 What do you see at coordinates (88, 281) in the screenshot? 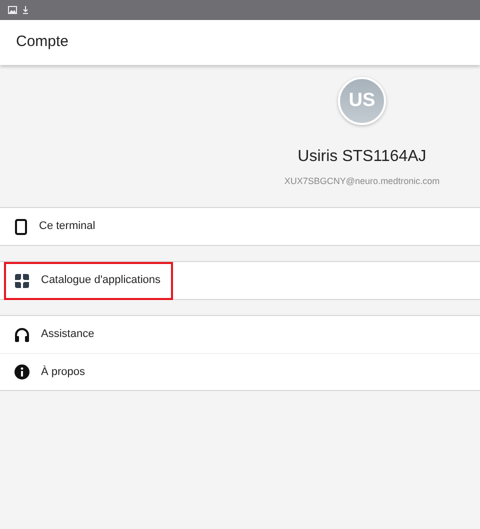
I see `highlight-frame: Catalogue d'applications` at bounding box center [88, 281].